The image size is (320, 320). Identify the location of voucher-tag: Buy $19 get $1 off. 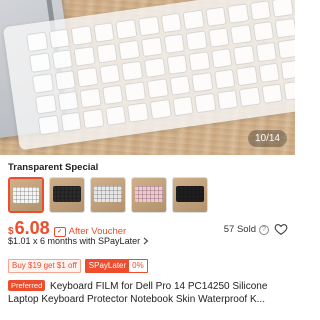
(44, 266).